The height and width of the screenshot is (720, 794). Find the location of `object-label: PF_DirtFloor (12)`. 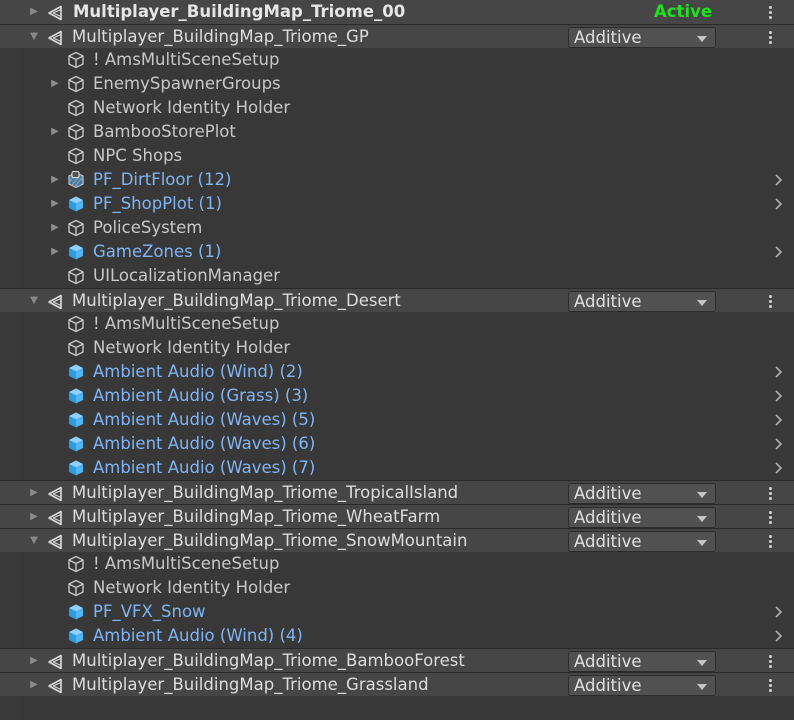

object-label: PF_DirtFloor (12) is located at coordinates (162, 179).